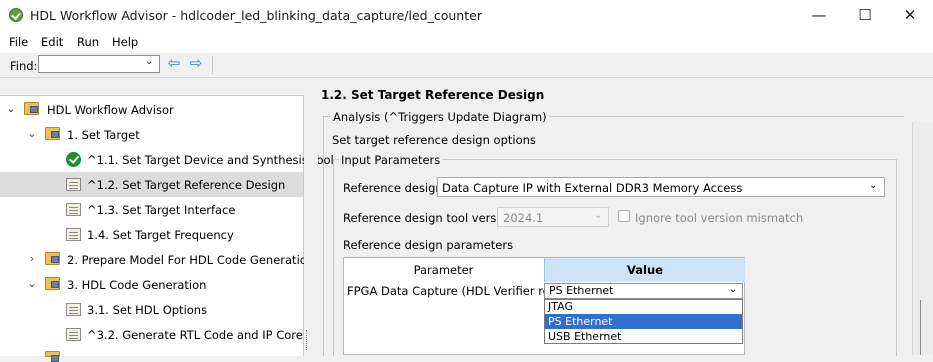 This screenshot has width=933, height=362. I want to click on tree-item-set-target: ⌄ 1. Set Target, so click(151, 134).